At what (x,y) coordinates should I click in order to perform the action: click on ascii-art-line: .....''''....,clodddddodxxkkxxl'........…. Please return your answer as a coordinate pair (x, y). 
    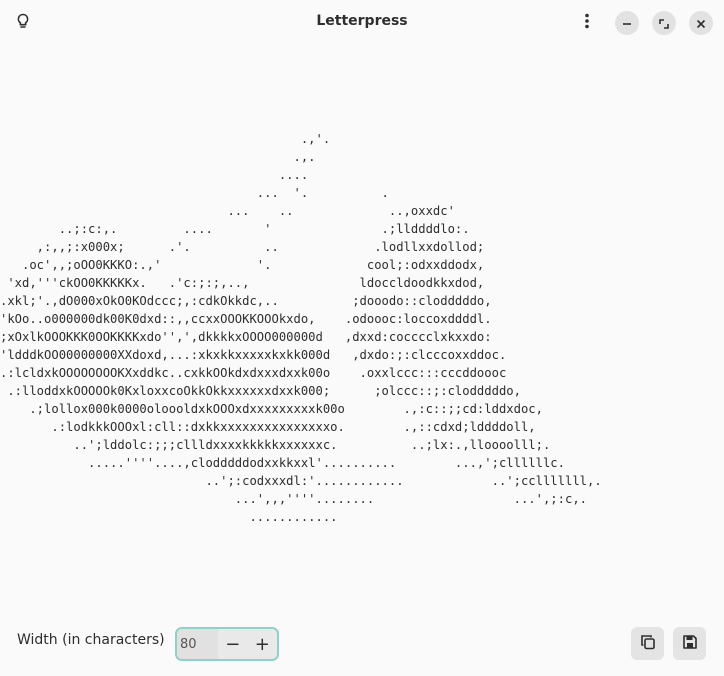
    Looking at the image, I should click on (282, 463).